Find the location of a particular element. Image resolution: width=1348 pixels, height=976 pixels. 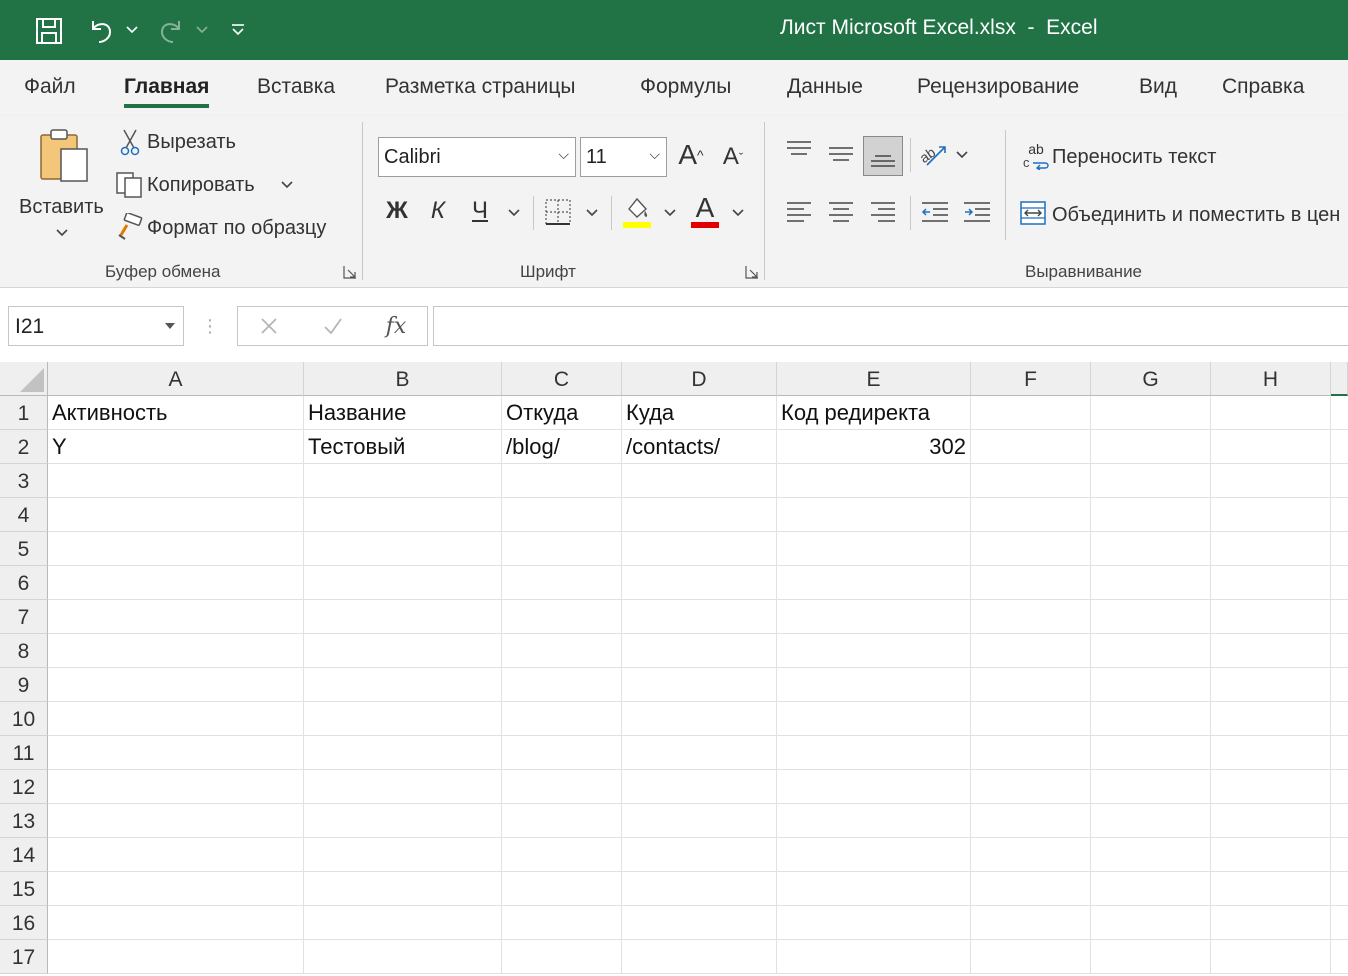

row-header: 3 is located at coordinates (24, 481).